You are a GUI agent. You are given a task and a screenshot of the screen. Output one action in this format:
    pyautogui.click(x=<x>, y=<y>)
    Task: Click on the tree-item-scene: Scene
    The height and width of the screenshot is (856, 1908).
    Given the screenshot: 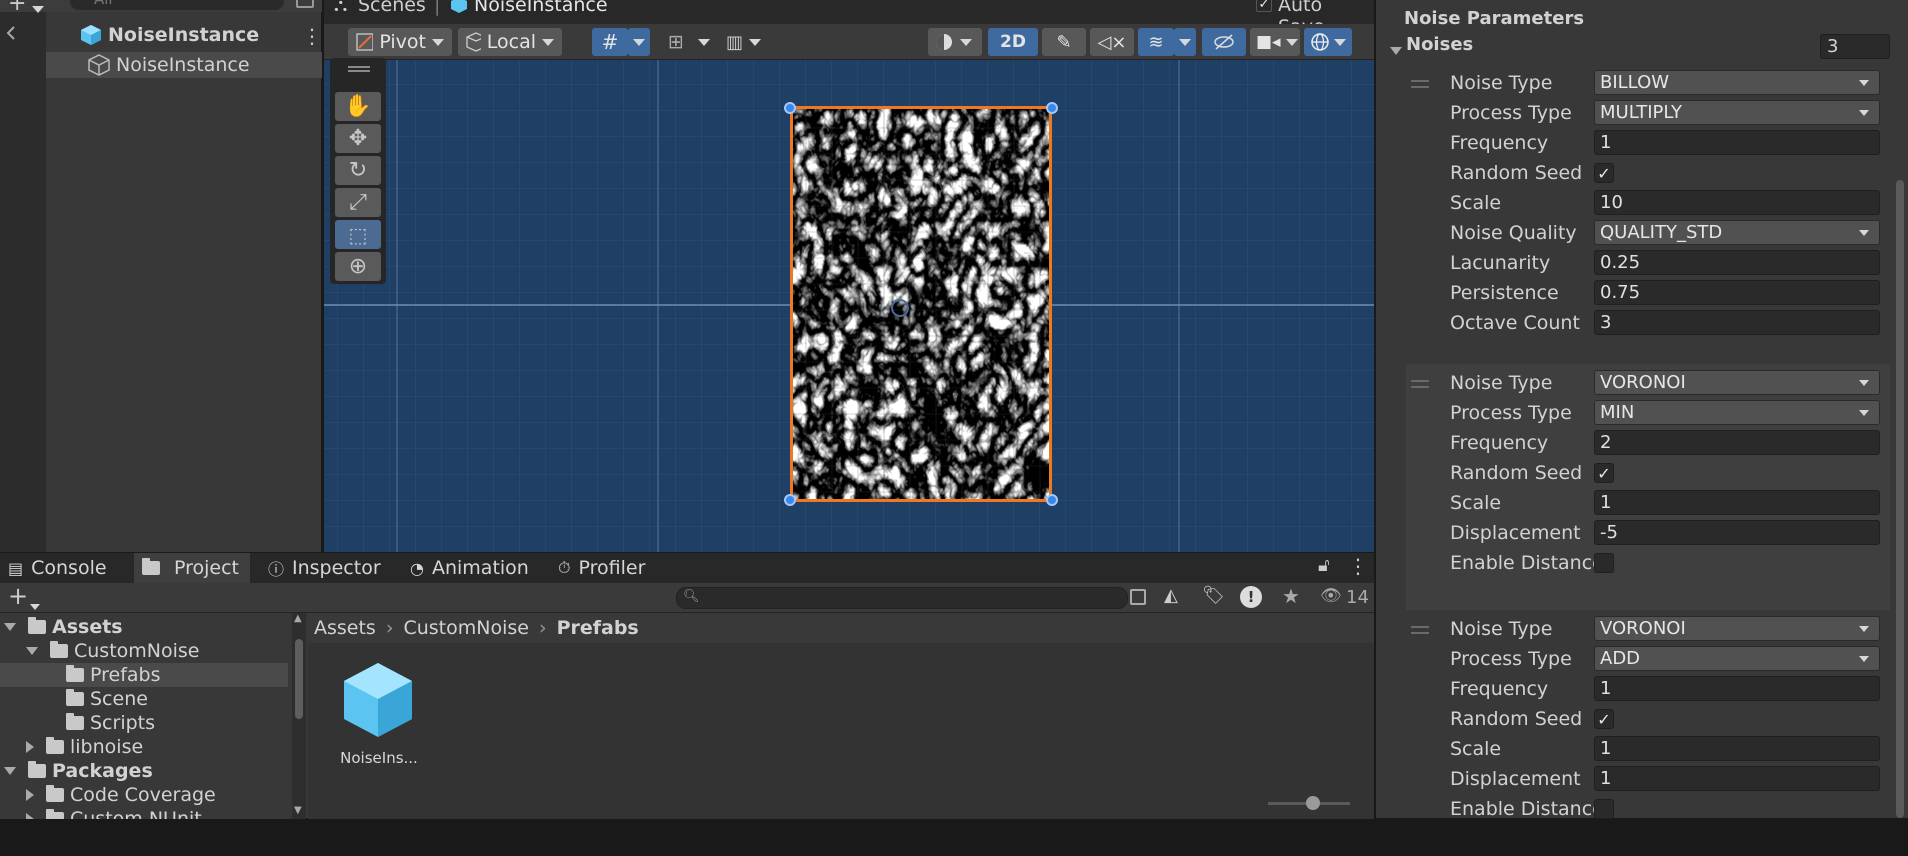 What is the action you would take?
    pyautogui.click(x=107, y=699)
    